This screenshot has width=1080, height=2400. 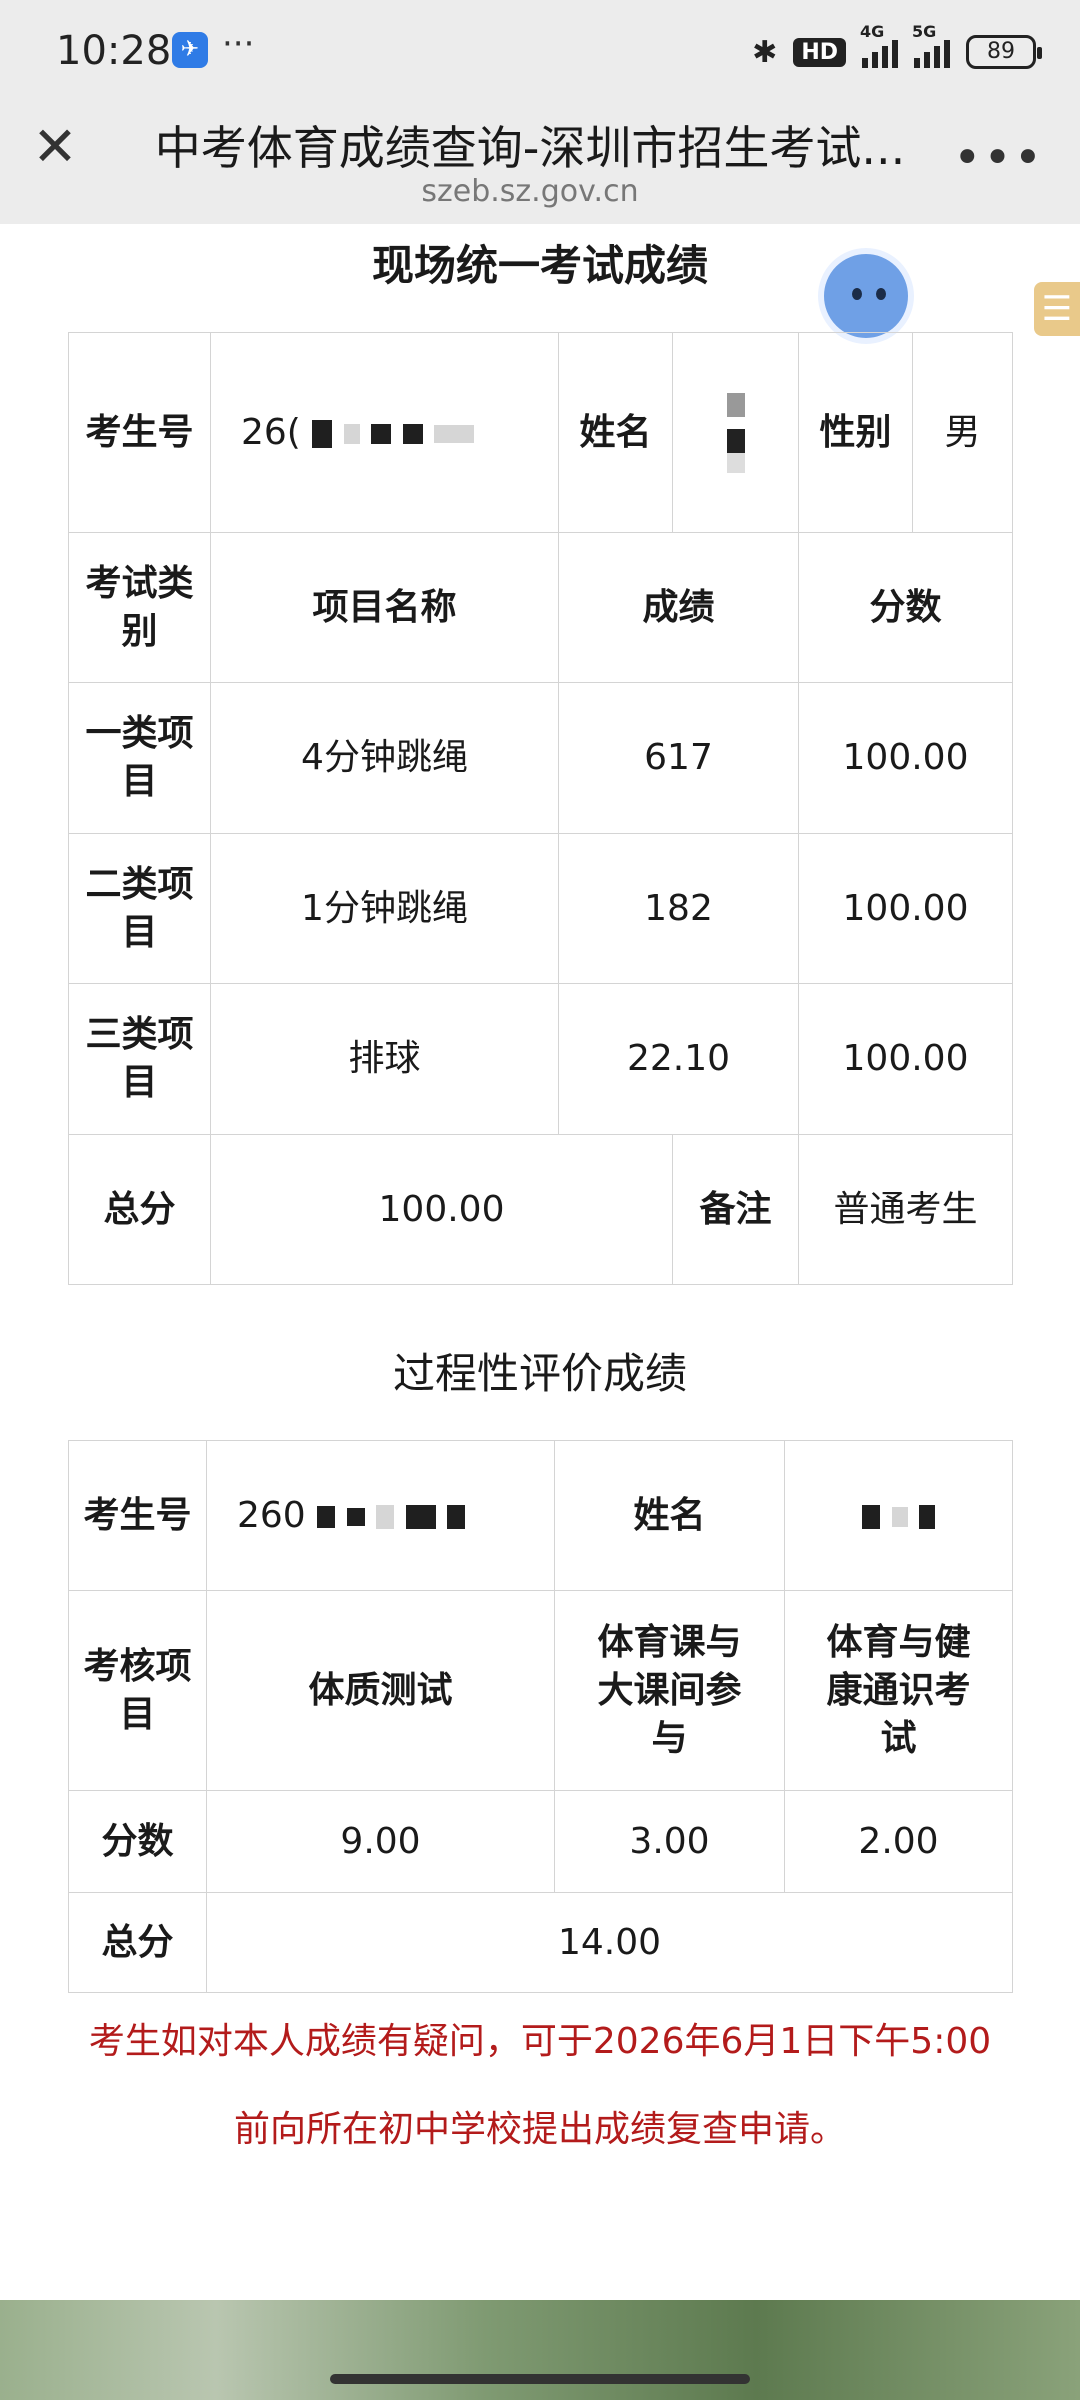 I want to click on remark-value: 普通考生, so click(x=905, y=1209).